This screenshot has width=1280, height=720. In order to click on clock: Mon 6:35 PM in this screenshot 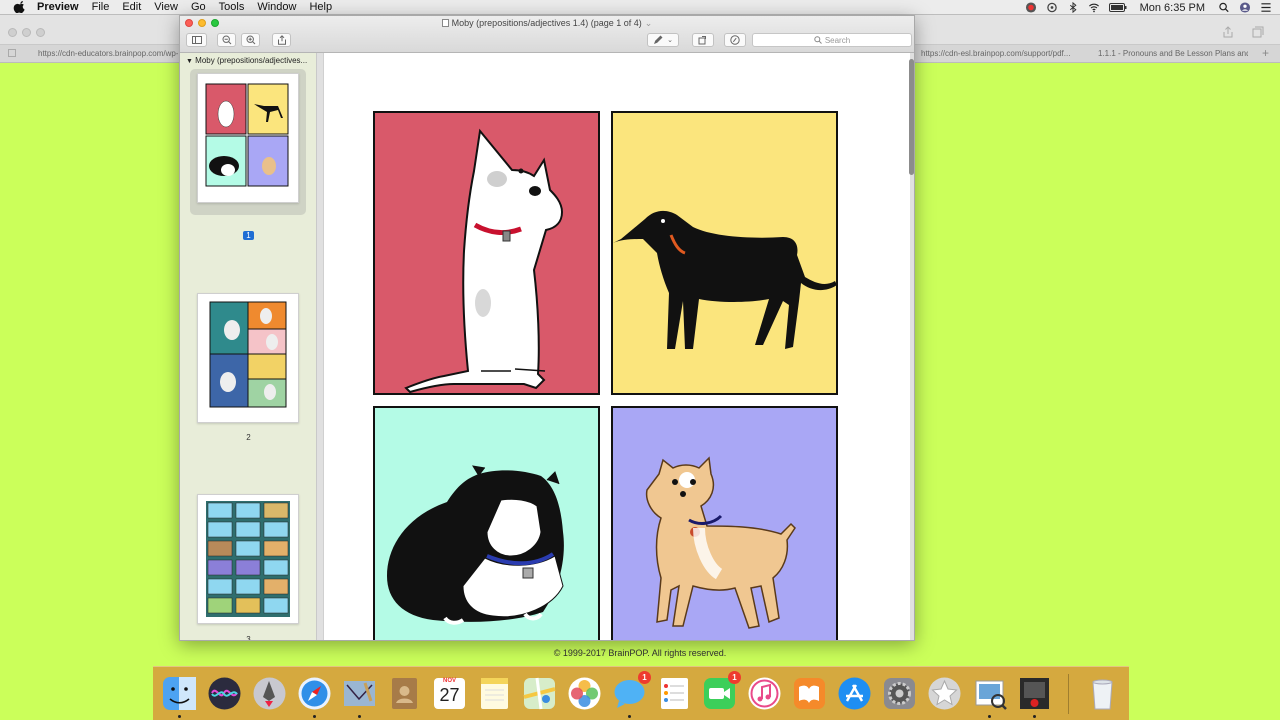, I will do `click(1172, 8)`.